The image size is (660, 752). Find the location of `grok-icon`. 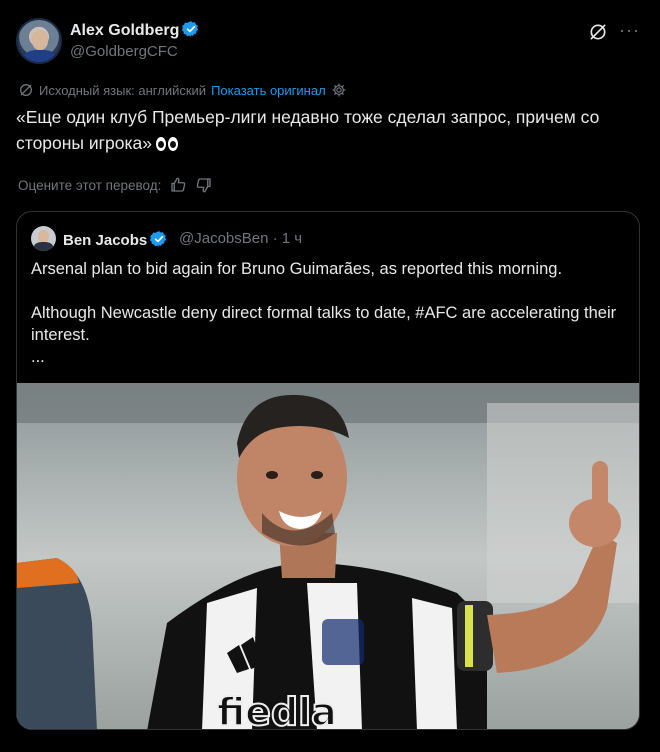

grok-icon is located at coordinates (598, 32).